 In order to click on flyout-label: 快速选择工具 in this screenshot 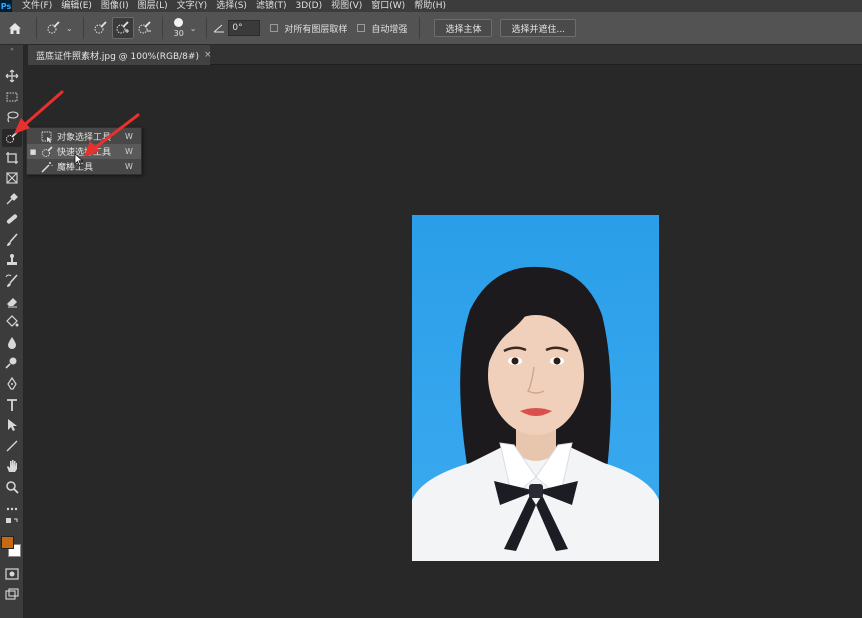, I will do `click(84, 153)`.